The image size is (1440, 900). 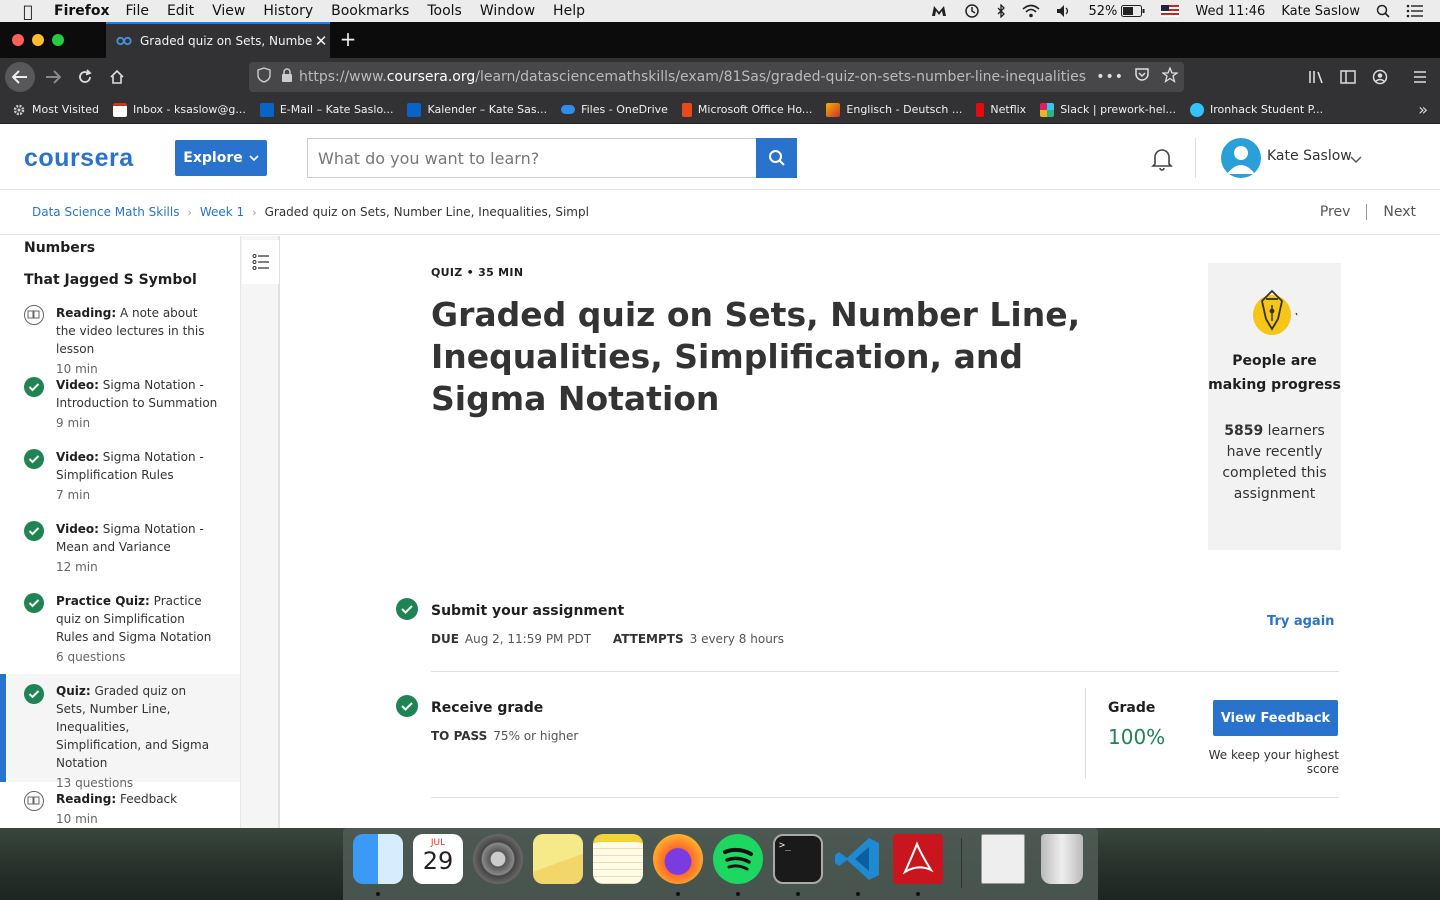 What do you see at coordinates (18, 40) in the screenshot?
I see `close-window-button` at bounding box center [18, 40].